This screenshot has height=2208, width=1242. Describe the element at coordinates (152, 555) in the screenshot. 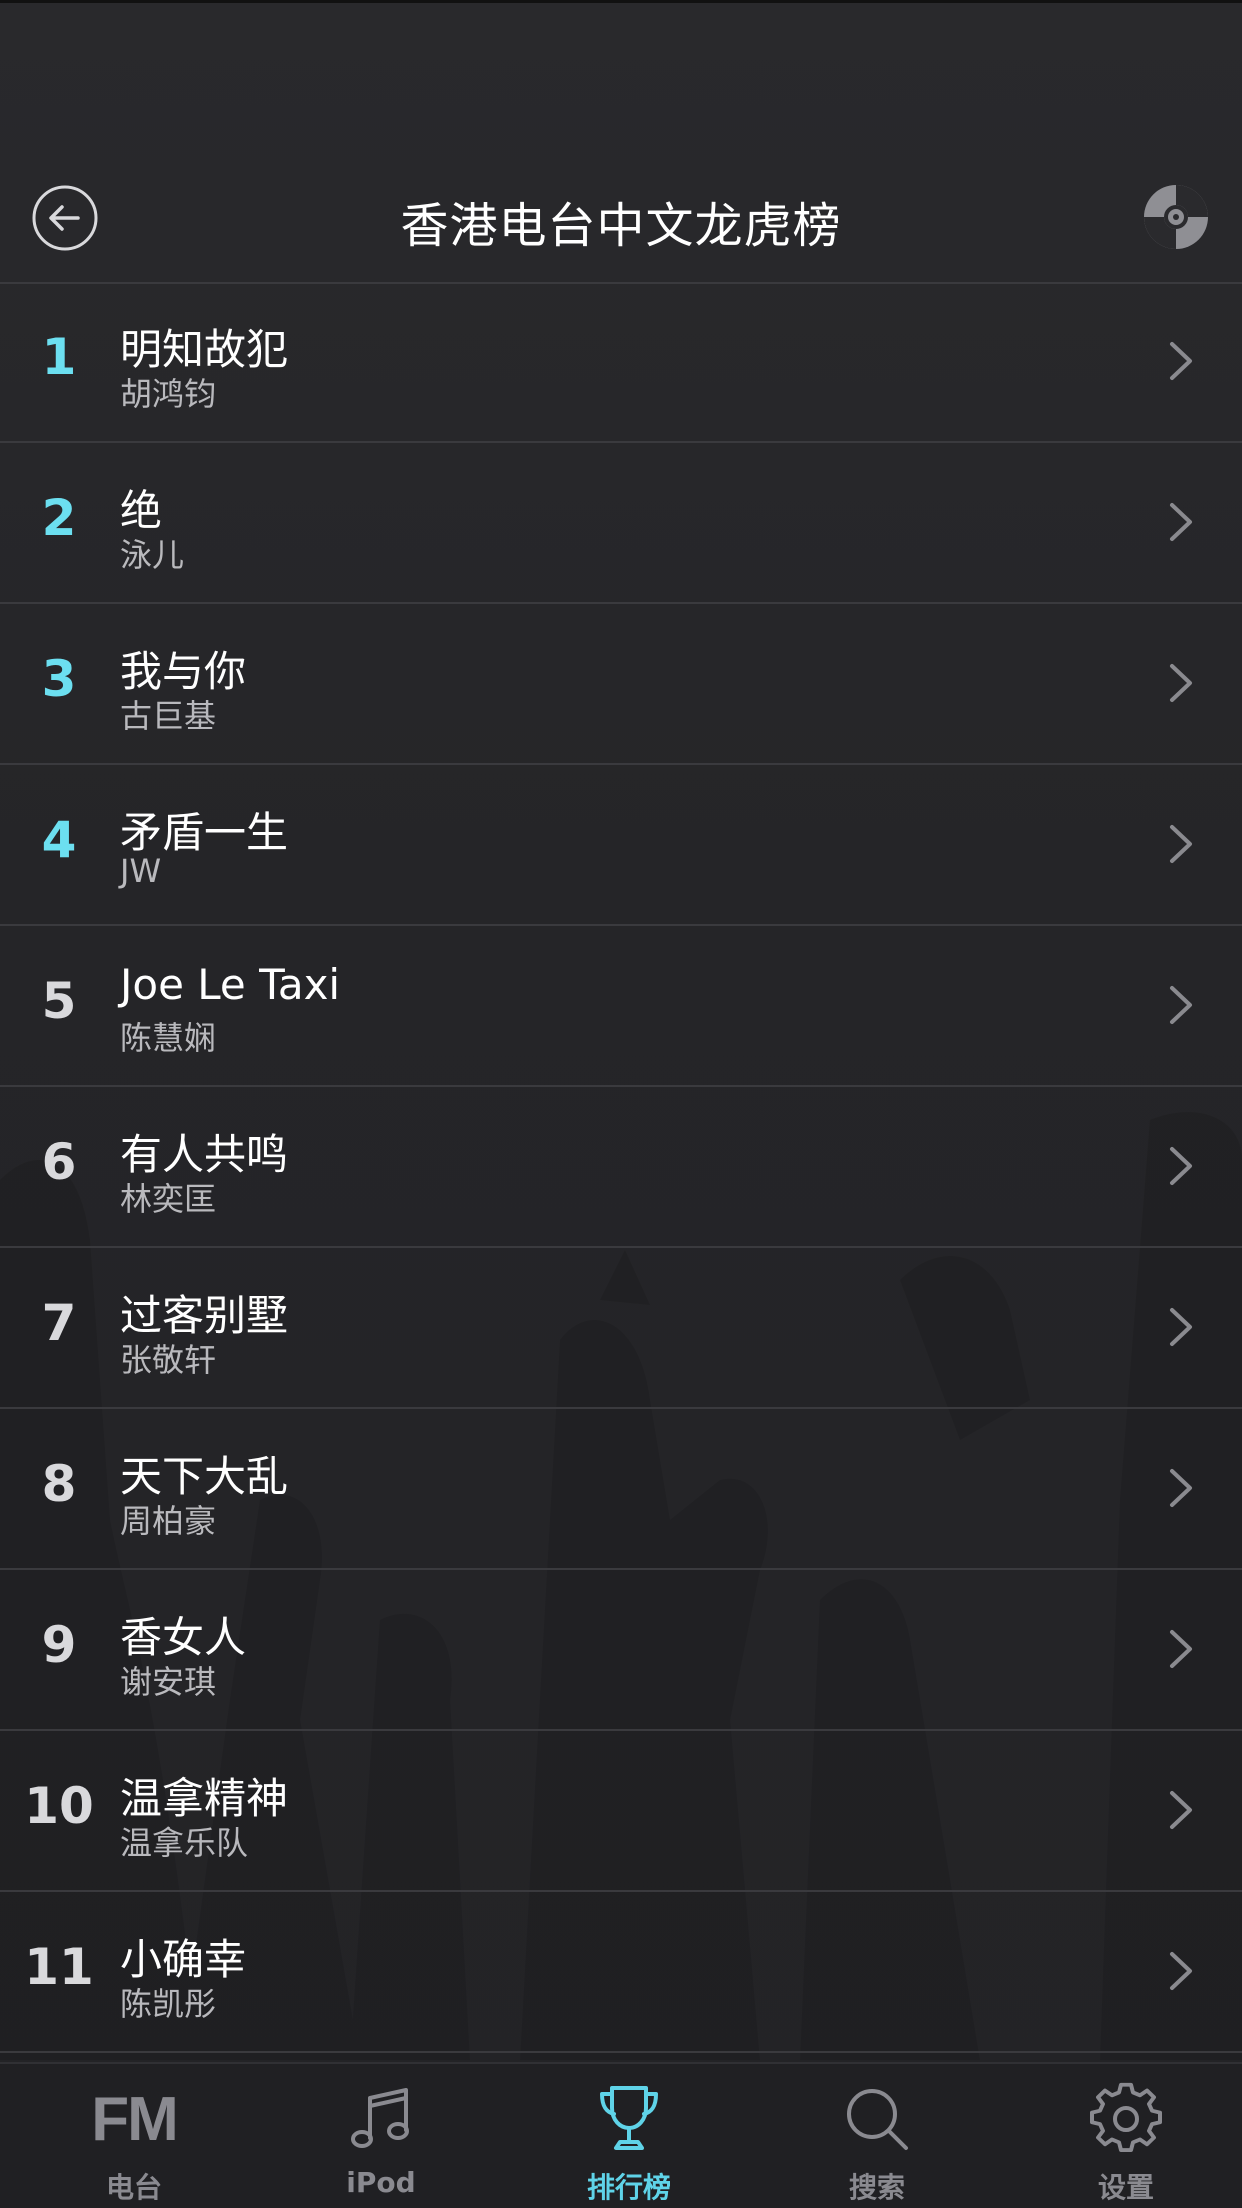

I see `song-artist: 泳儿` at that location.